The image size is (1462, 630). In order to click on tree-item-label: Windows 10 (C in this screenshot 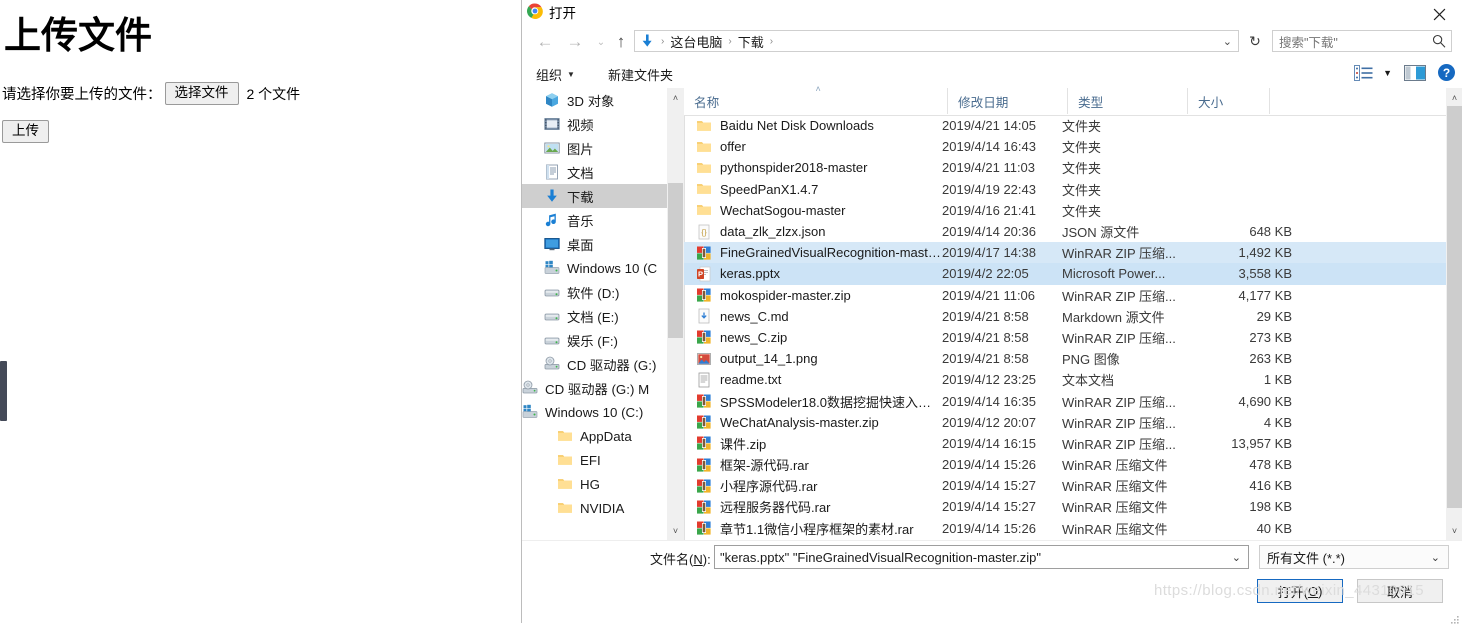, I will do `click(612, 268)`.